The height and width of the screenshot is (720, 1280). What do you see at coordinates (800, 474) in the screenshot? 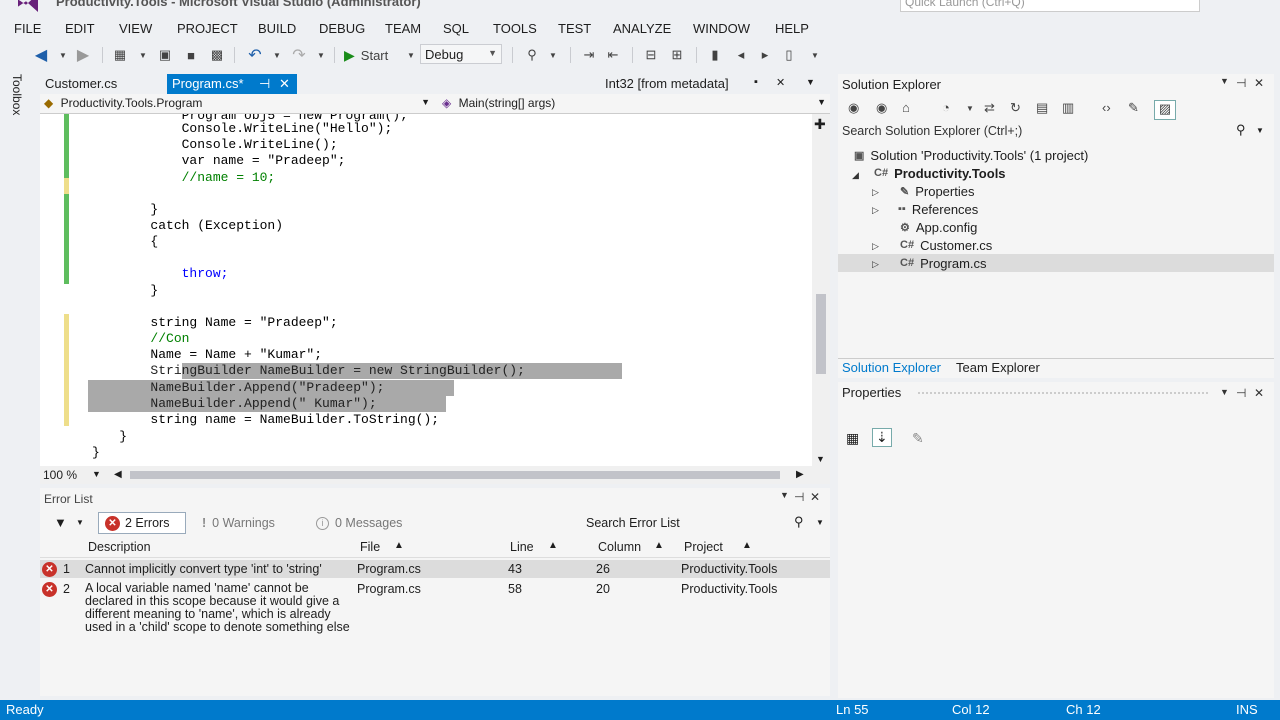
I see `scroll-right-icon: ▶` at bounding box center [800, 474].